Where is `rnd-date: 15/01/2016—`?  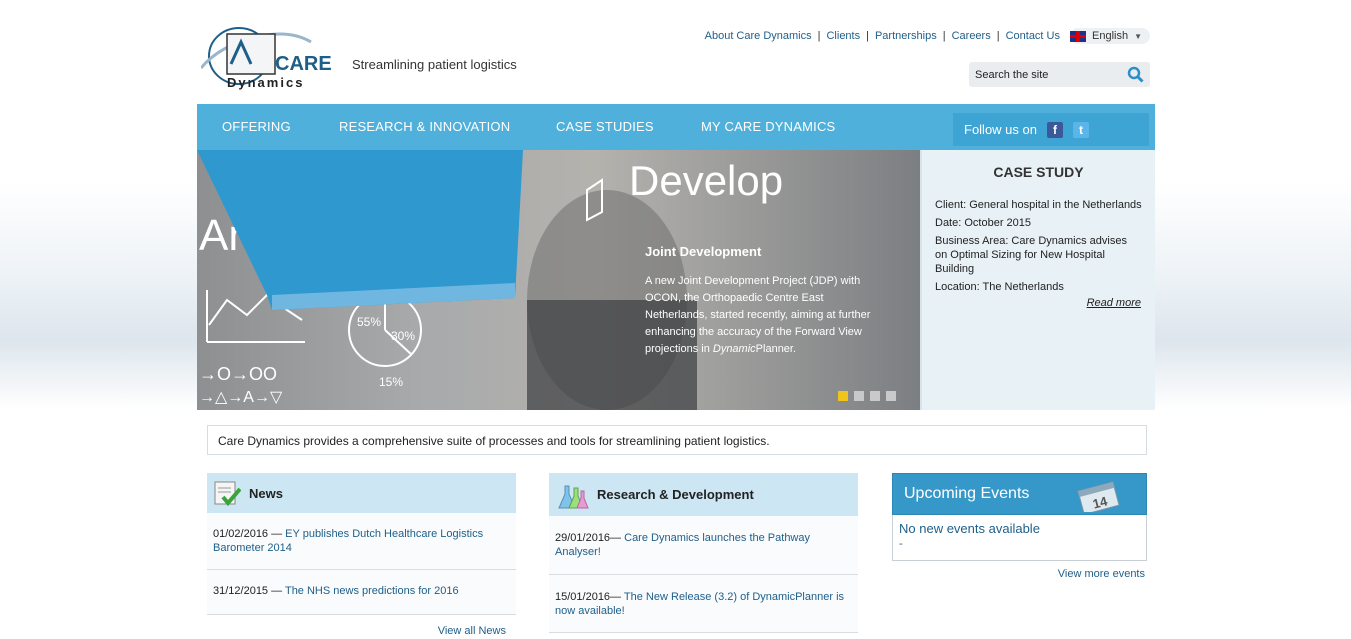 rnd-date: 15/01/2016— is located at coordinates (589, 597).